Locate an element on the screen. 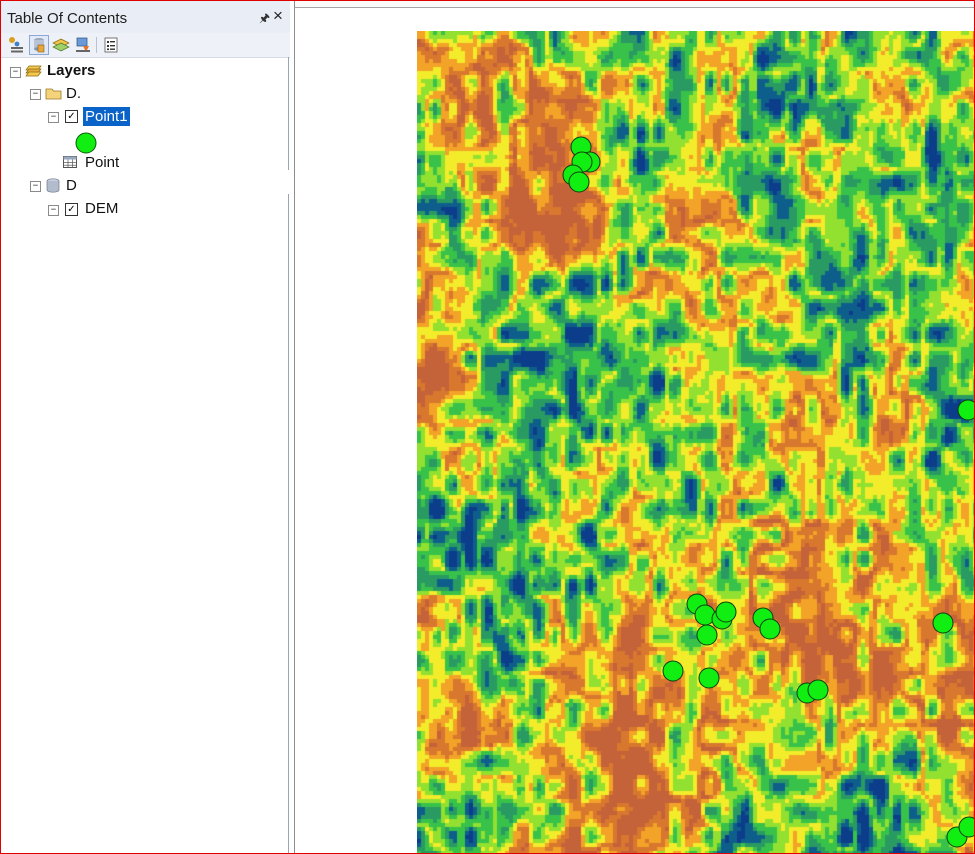  database-collapse-toggle: − is located at coordinates (35, 186).